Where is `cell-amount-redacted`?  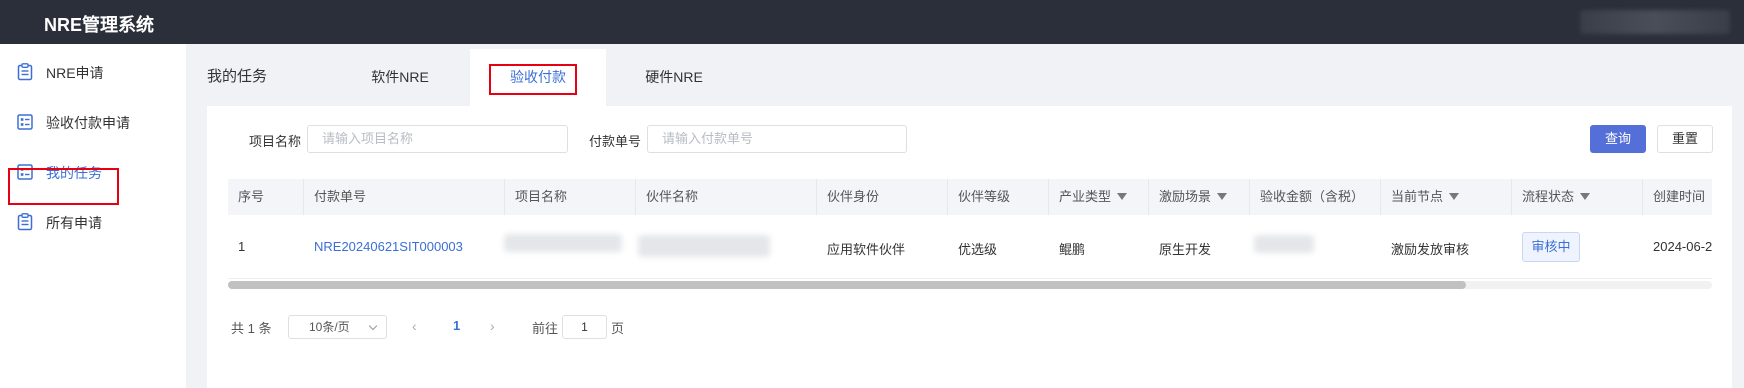
cell-amount-redacted is located at coordinates (1284, 244).